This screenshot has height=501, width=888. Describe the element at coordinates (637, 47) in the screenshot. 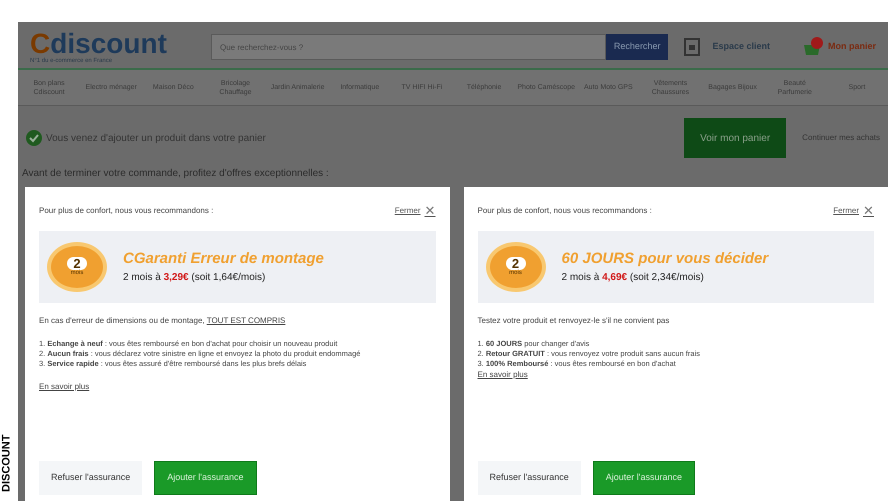

I see `search-button: Rechercher` at that location.